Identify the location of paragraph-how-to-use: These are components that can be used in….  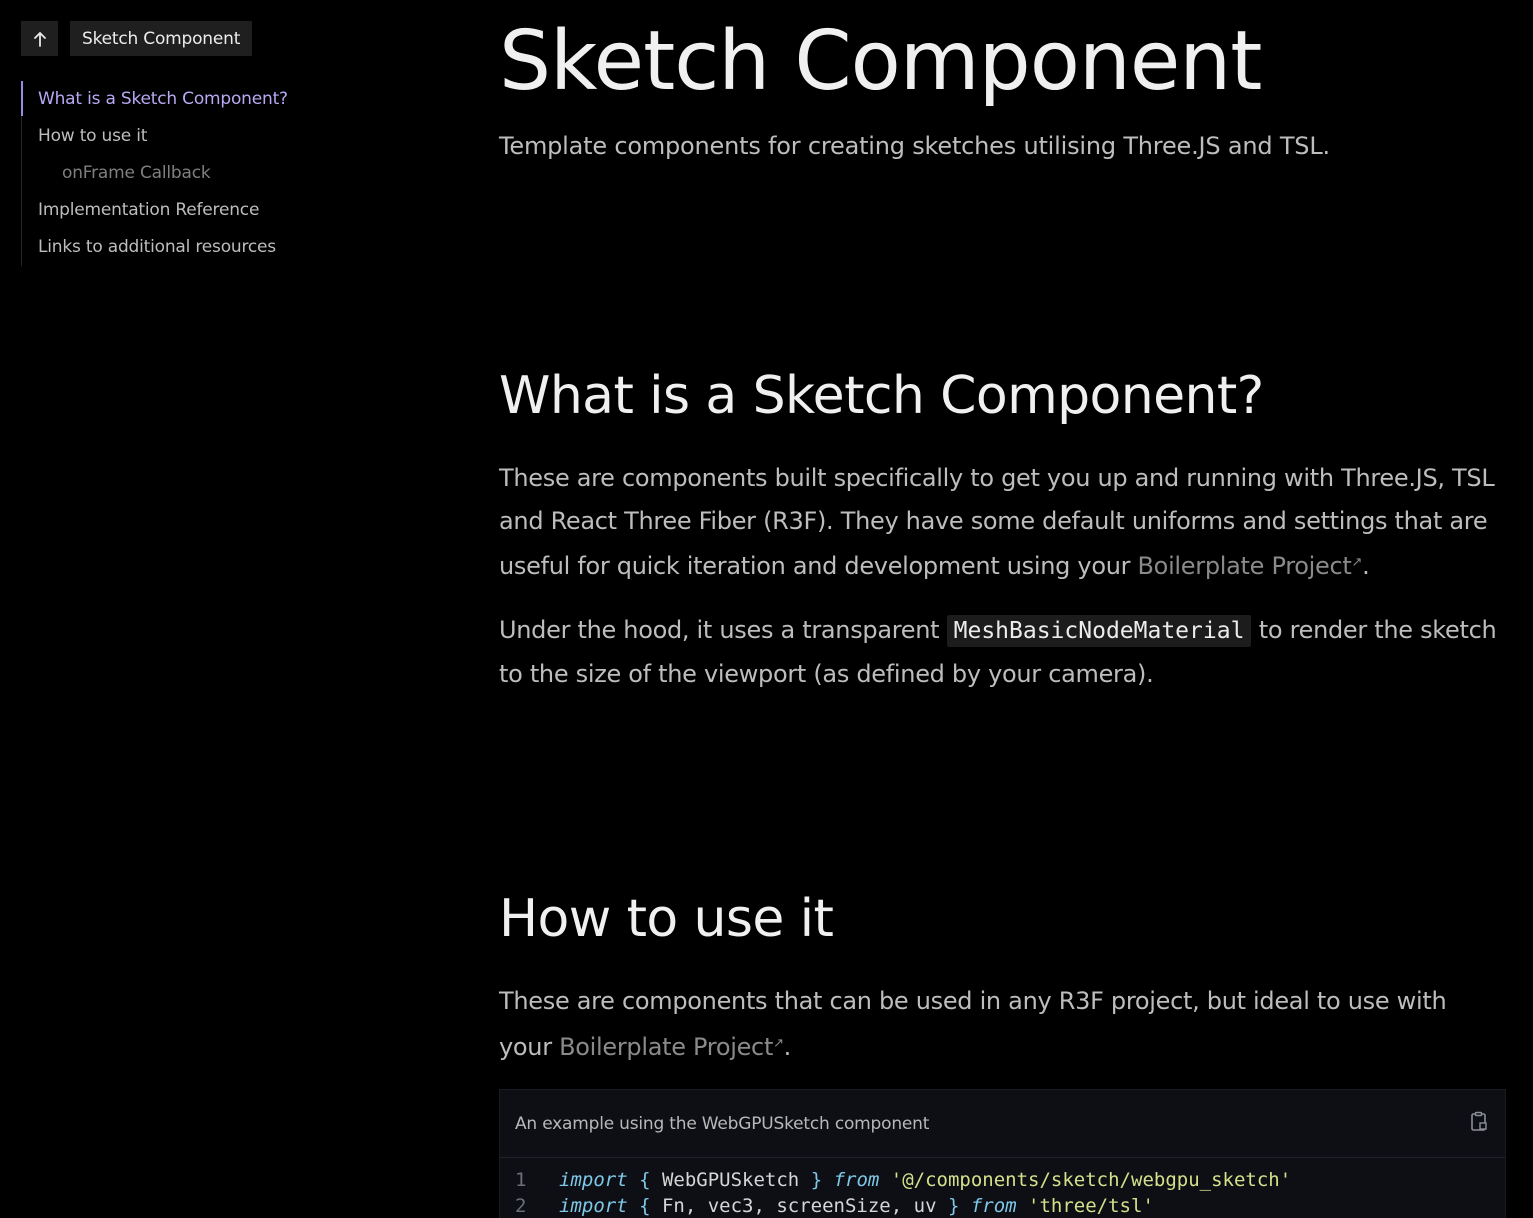
(1001, 1024).